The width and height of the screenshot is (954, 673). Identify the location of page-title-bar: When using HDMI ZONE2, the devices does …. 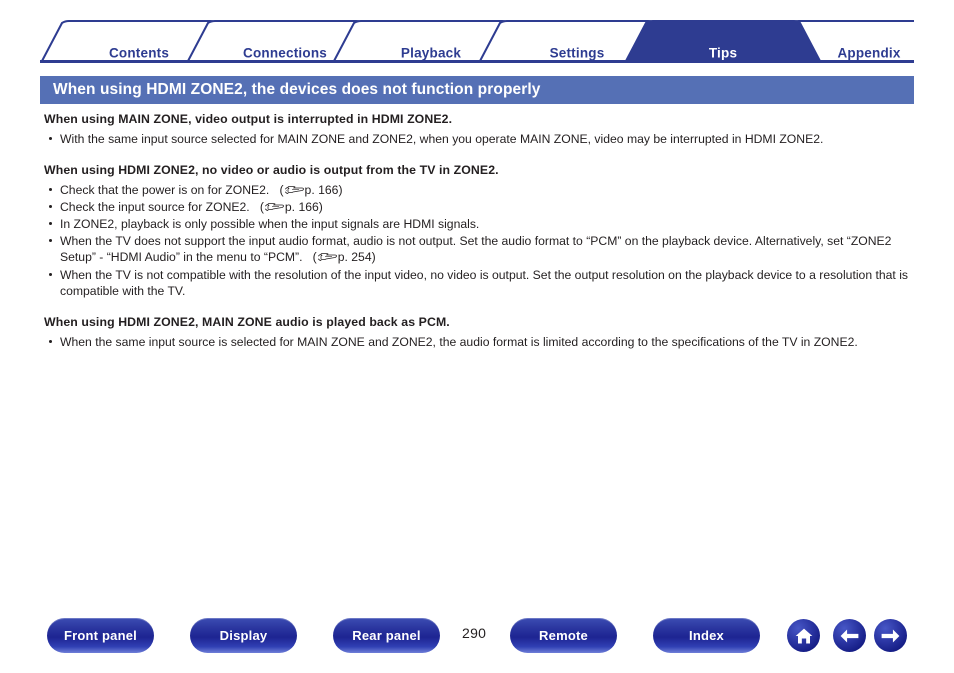
(477, 90).